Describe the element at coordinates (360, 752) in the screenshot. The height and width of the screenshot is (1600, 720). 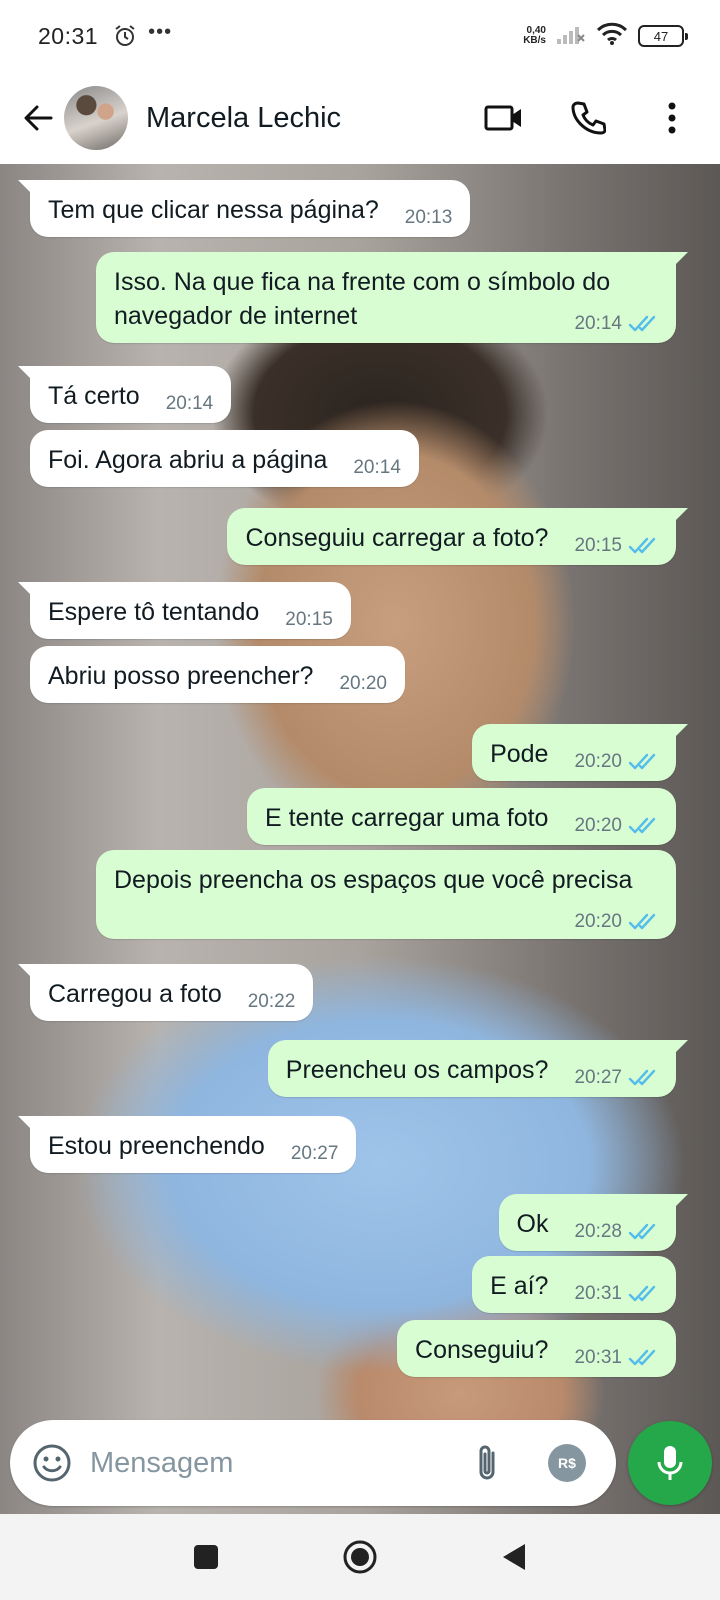
I see `outgoing-message: Pode 20:20` at that location.